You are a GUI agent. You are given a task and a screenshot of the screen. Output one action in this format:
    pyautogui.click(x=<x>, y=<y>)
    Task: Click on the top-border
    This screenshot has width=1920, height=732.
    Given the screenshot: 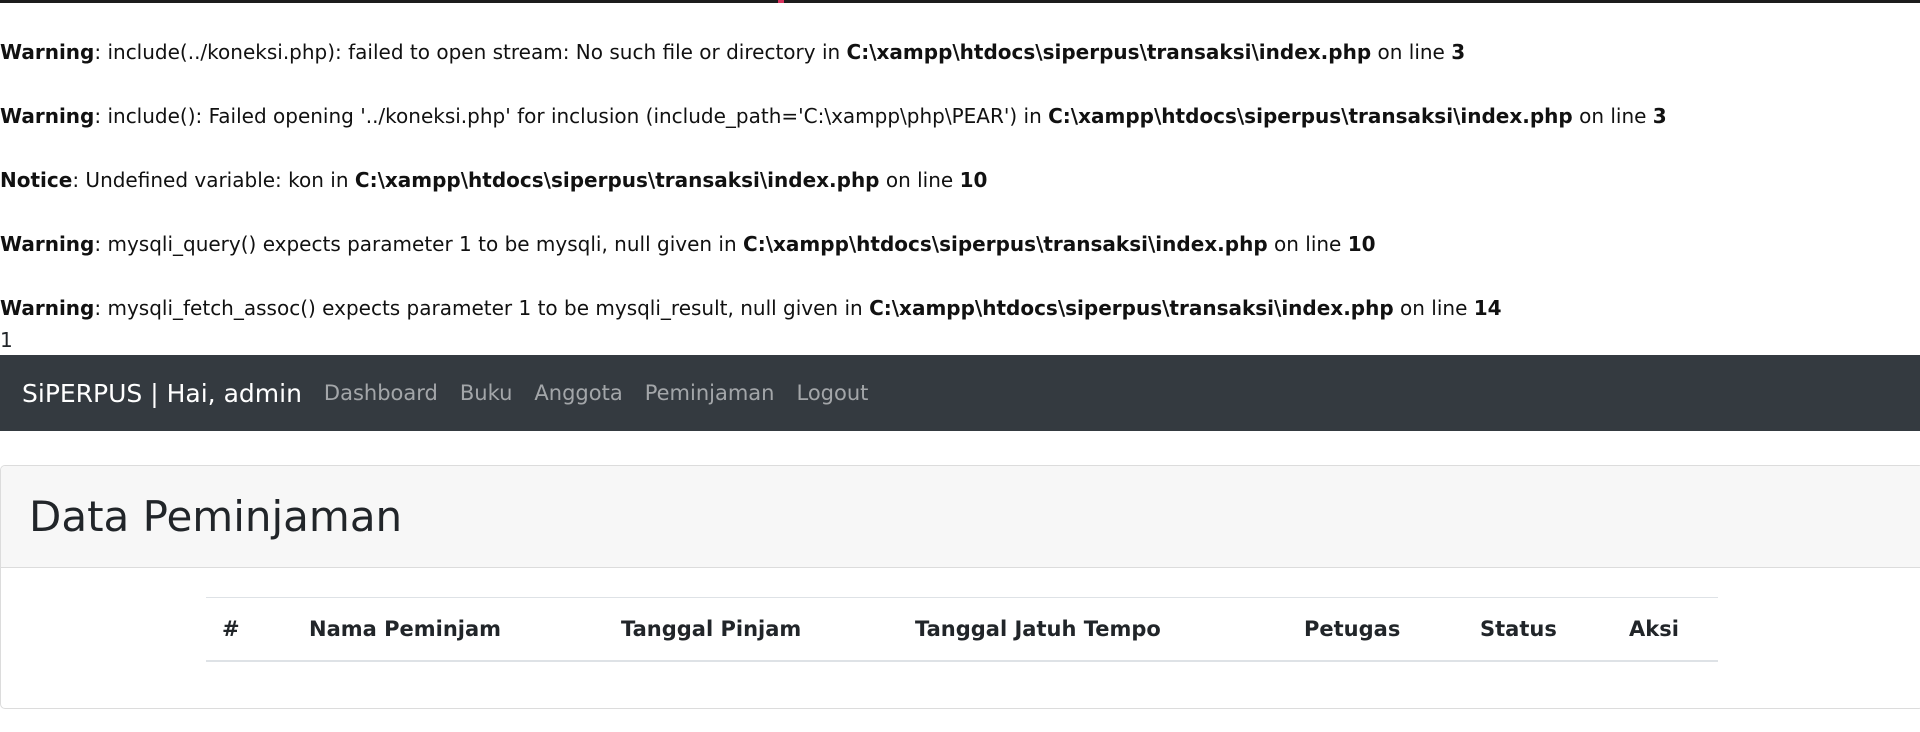 What is the action you would take?
    pyautogui.click(x=960, y=1)
    